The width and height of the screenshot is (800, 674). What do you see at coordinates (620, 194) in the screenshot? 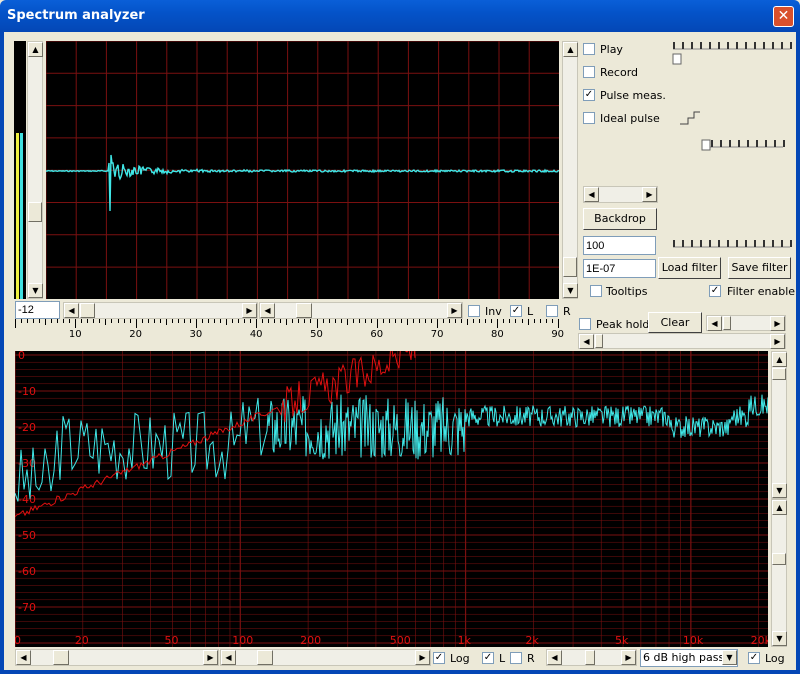
I see `pulse-scrollbar: ◀ ▶` at bounding box center [620, 194].